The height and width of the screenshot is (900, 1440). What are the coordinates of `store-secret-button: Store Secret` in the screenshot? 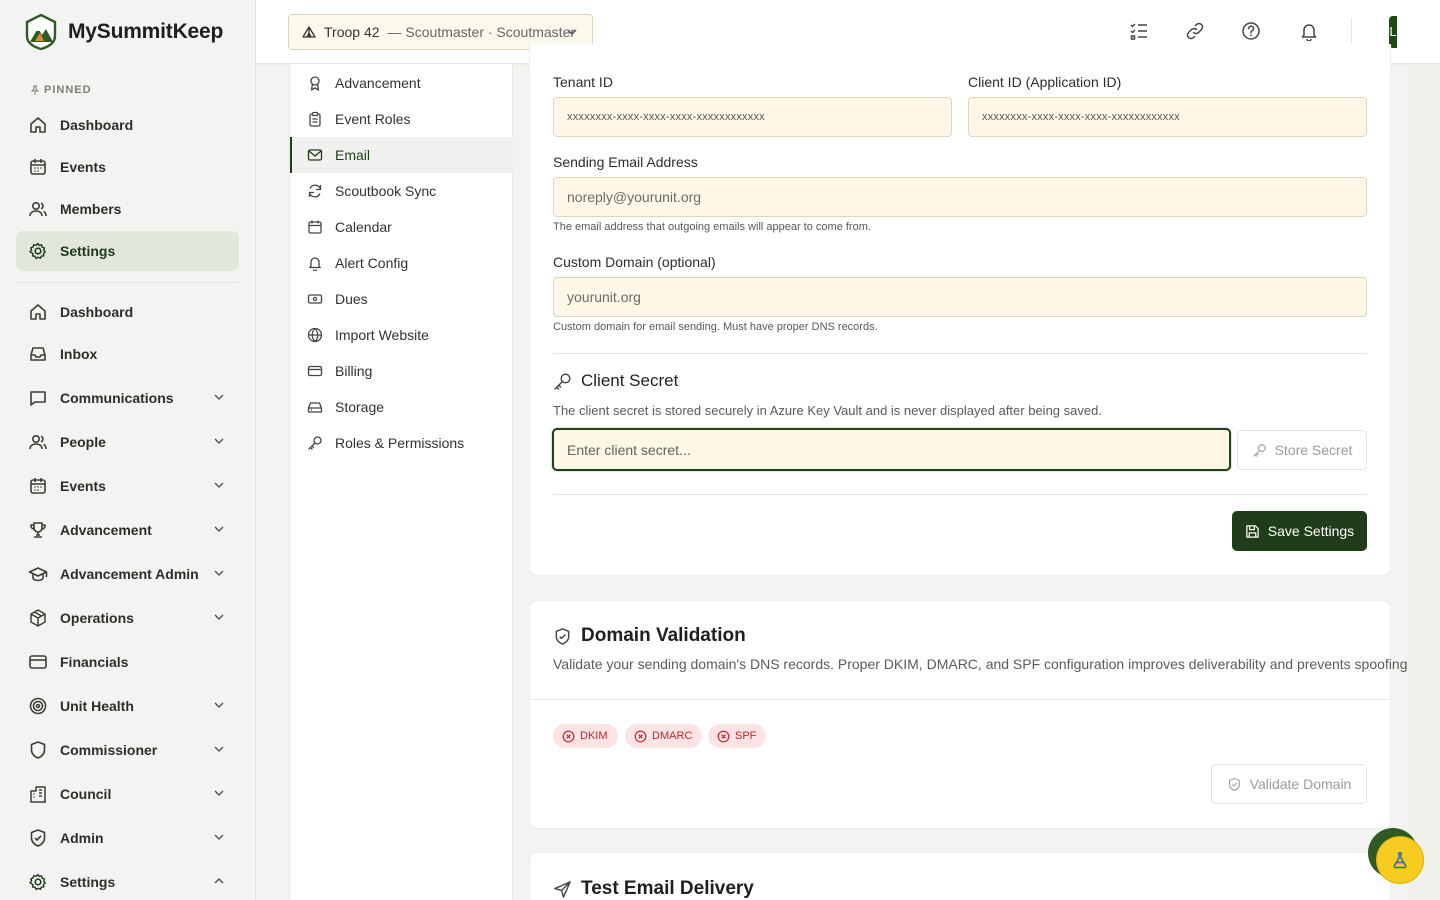 It's located at (1302, 450).